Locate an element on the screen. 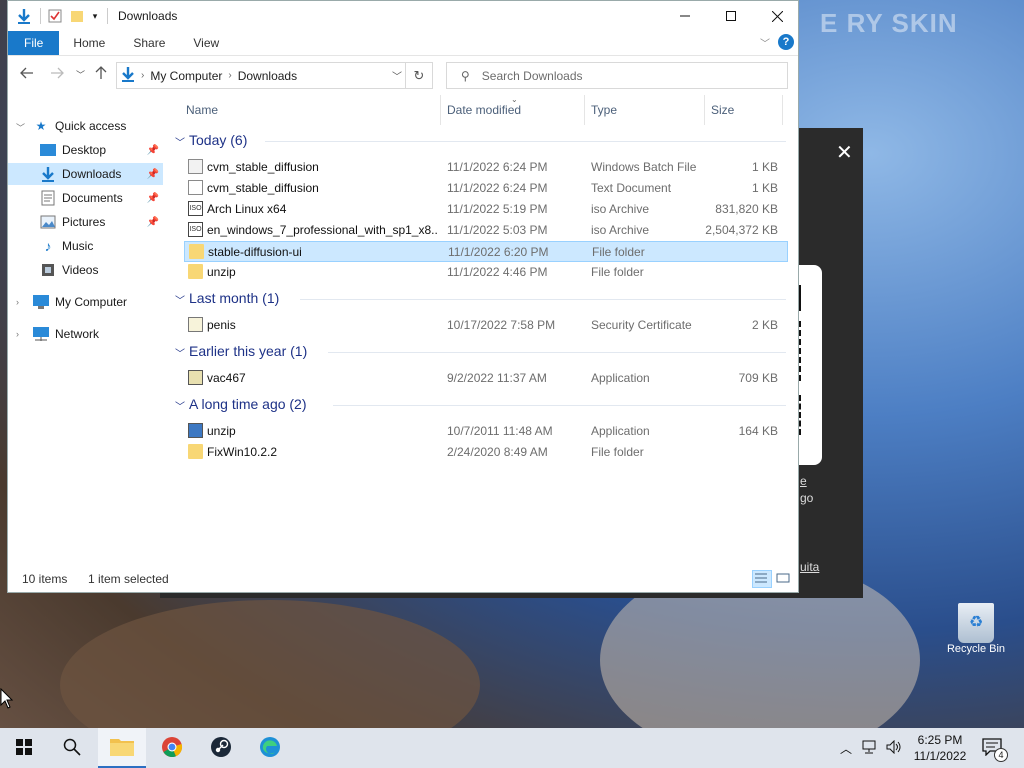  file-row: unzip 11/1/2022 4:46 PM File folder is located at coordinates (486, 272).